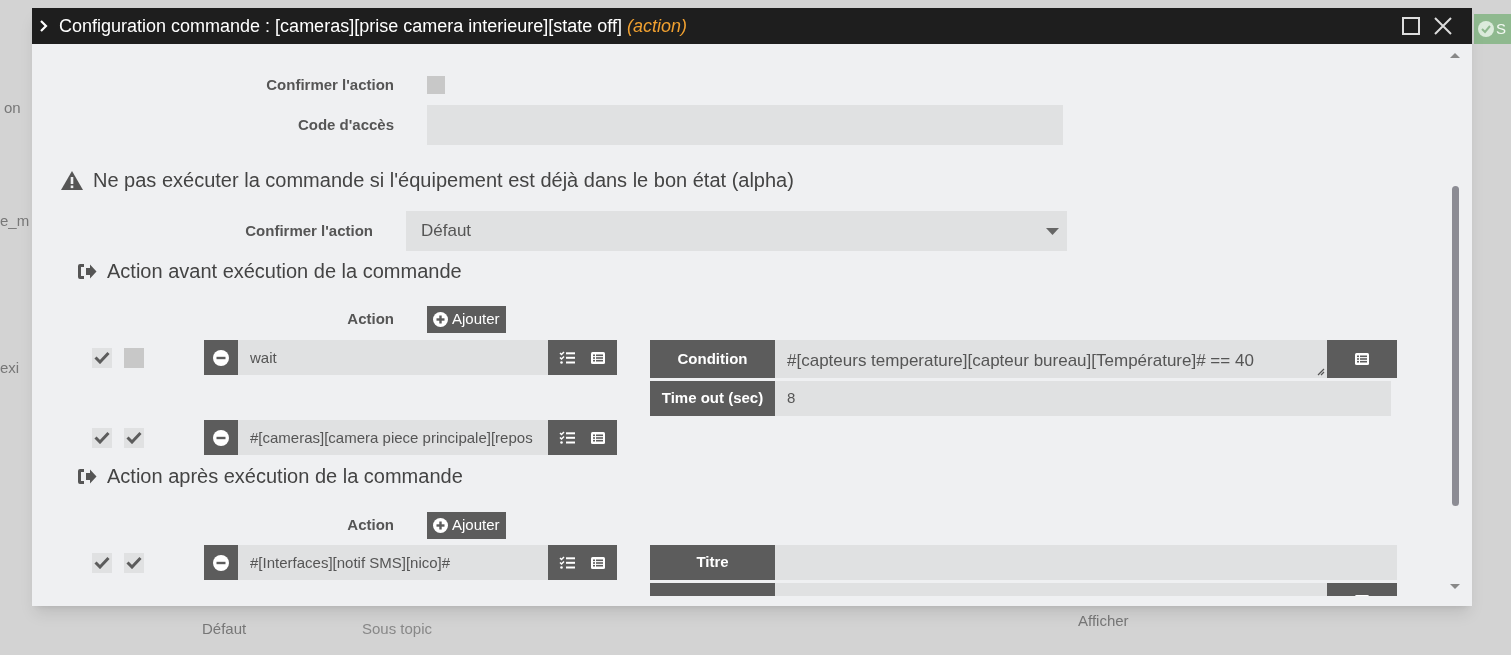 Image resolution: width=1511 pixels, height=655 pixels. What do you see at coordinates (1455, 587) in the screenshot?
I see `scroll-down-icon` at bounding box center [1455, 587].